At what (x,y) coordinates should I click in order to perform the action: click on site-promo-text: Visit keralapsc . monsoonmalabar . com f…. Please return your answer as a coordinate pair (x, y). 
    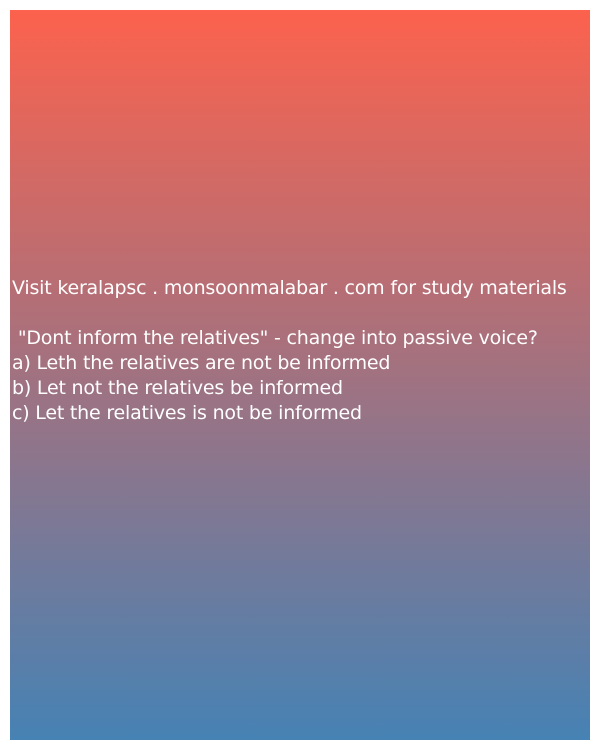
    Looking at the image, I should click on (289, 288).